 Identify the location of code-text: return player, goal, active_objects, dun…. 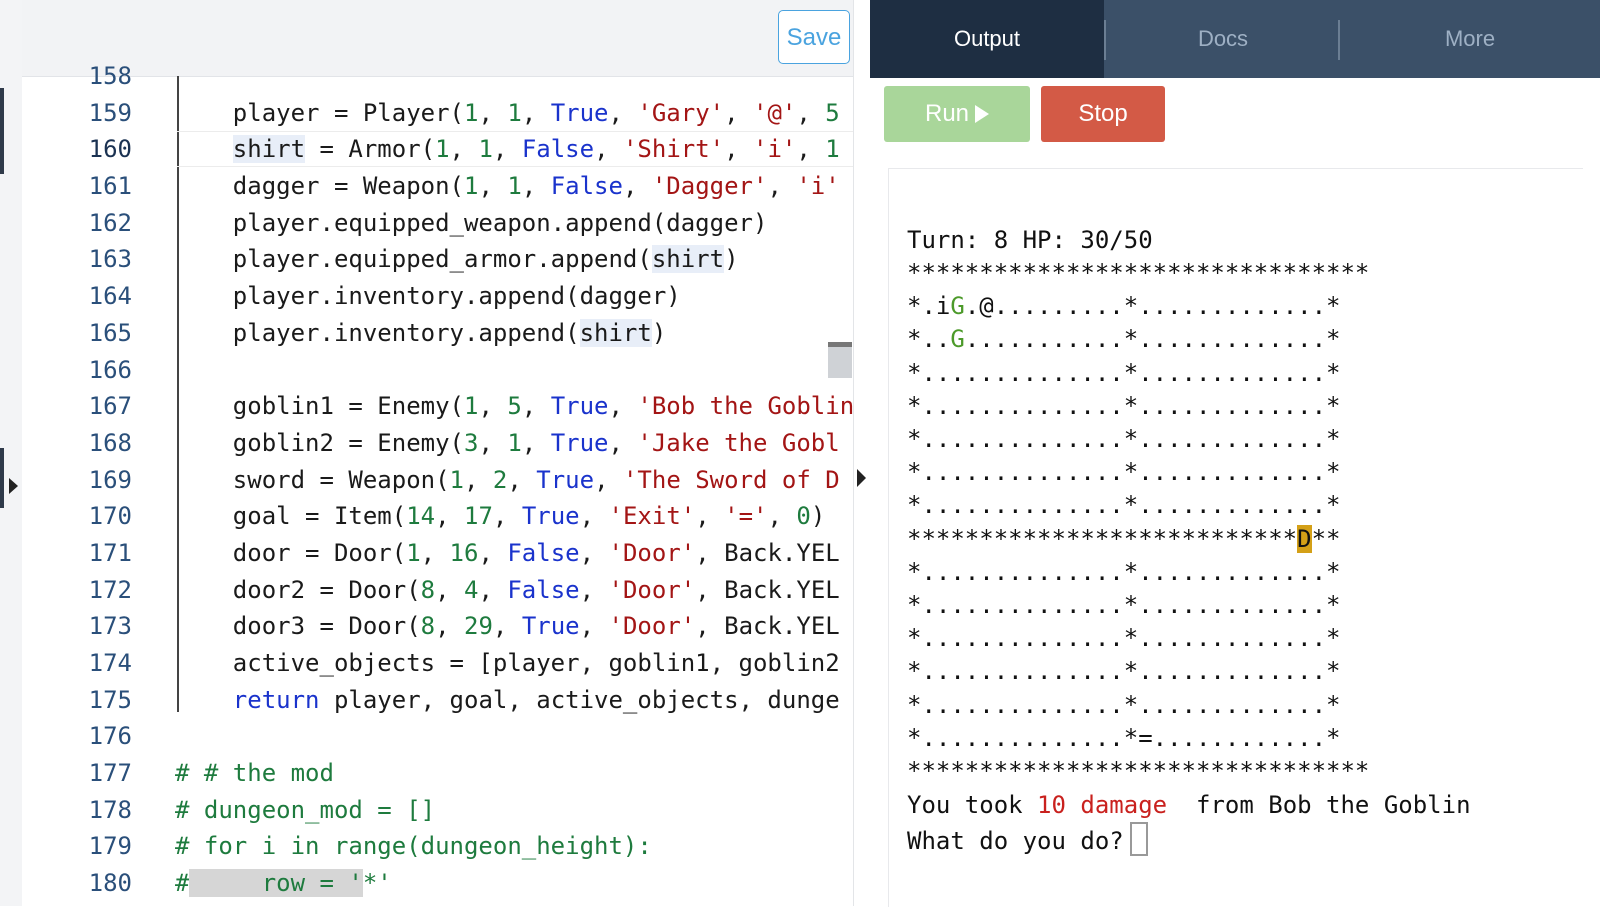
(536, 699).